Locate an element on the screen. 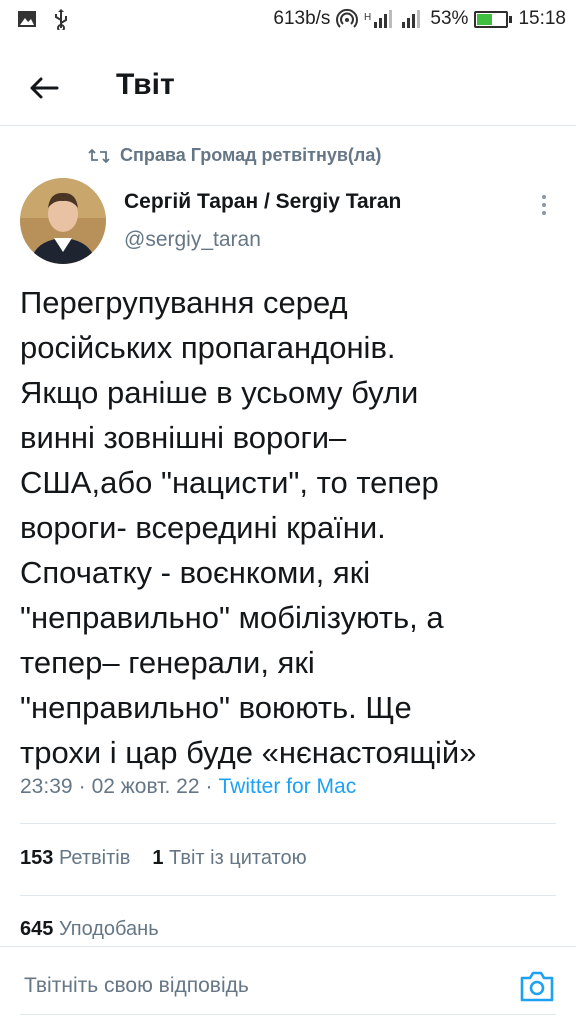 The image size is (576, 1024). signal-icon is located at coordinates (411, 19).